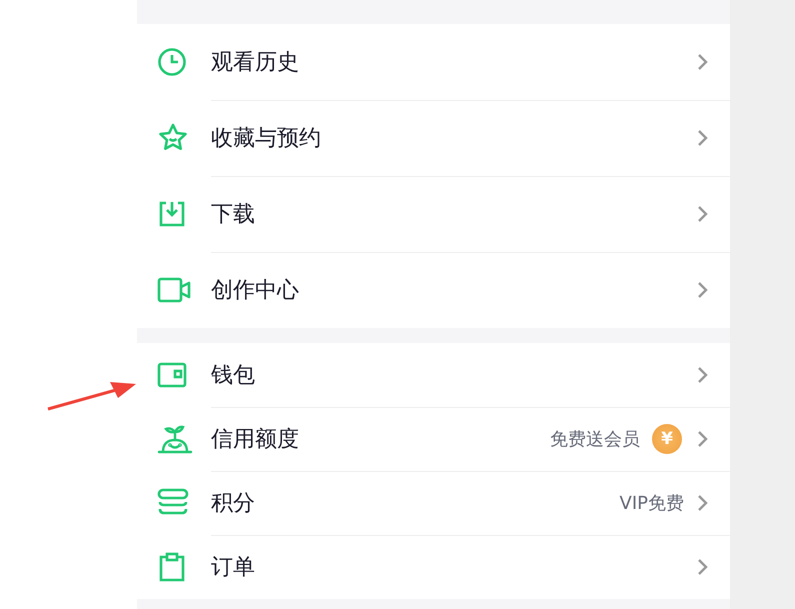 Image resolution: width=795 pixels, height=609 pixels. Describe the element at coordinates (172, 567) in the screenshot. I see `clipboard-icon` at that location.